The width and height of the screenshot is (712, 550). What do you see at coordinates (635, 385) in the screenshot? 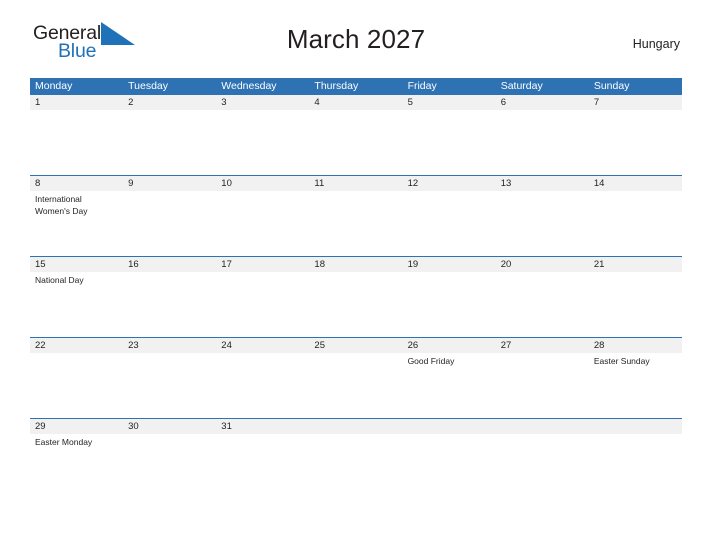
I see `day-cell: Easter Sunday` at bounding box center [635, 385].